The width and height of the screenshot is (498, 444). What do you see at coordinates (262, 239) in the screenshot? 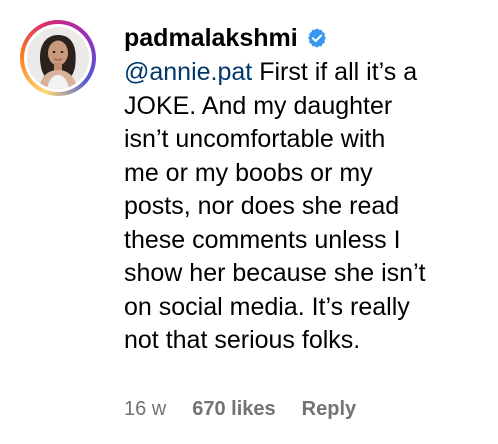
I see `comment-line: these comments unless I` at bounding box center [262, 239].